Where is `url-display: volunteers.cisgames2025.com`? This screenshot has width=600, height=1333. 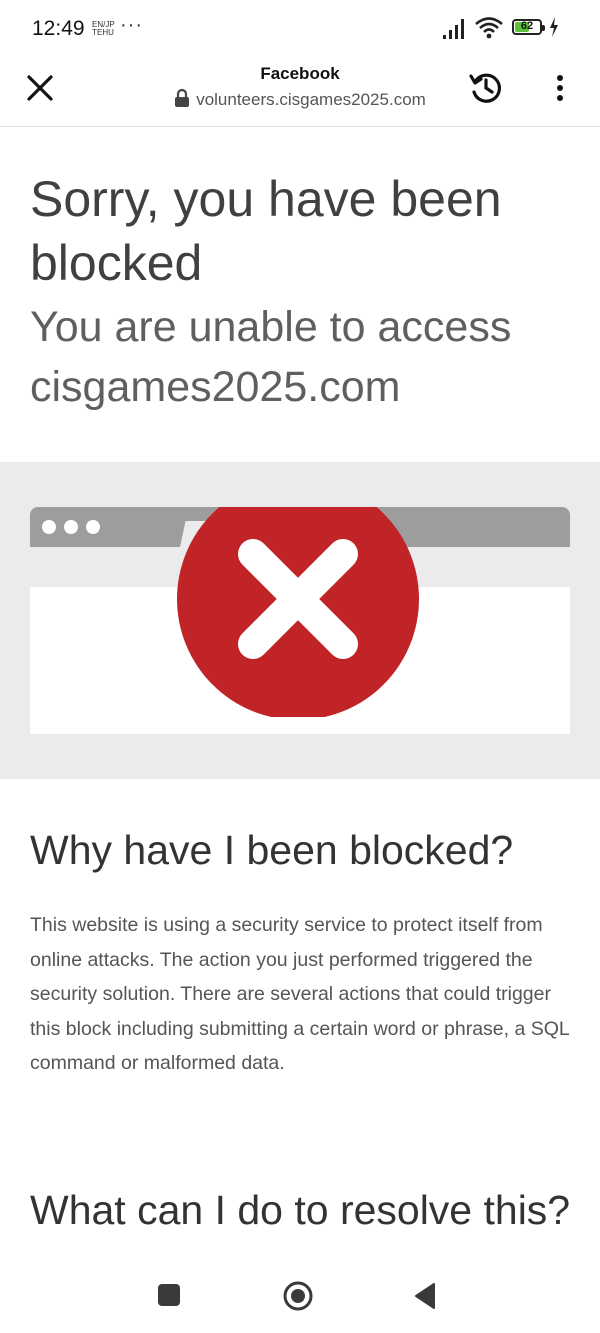 url-display: volunteers.cisgames2025.com is located at coordinates (300, 99).